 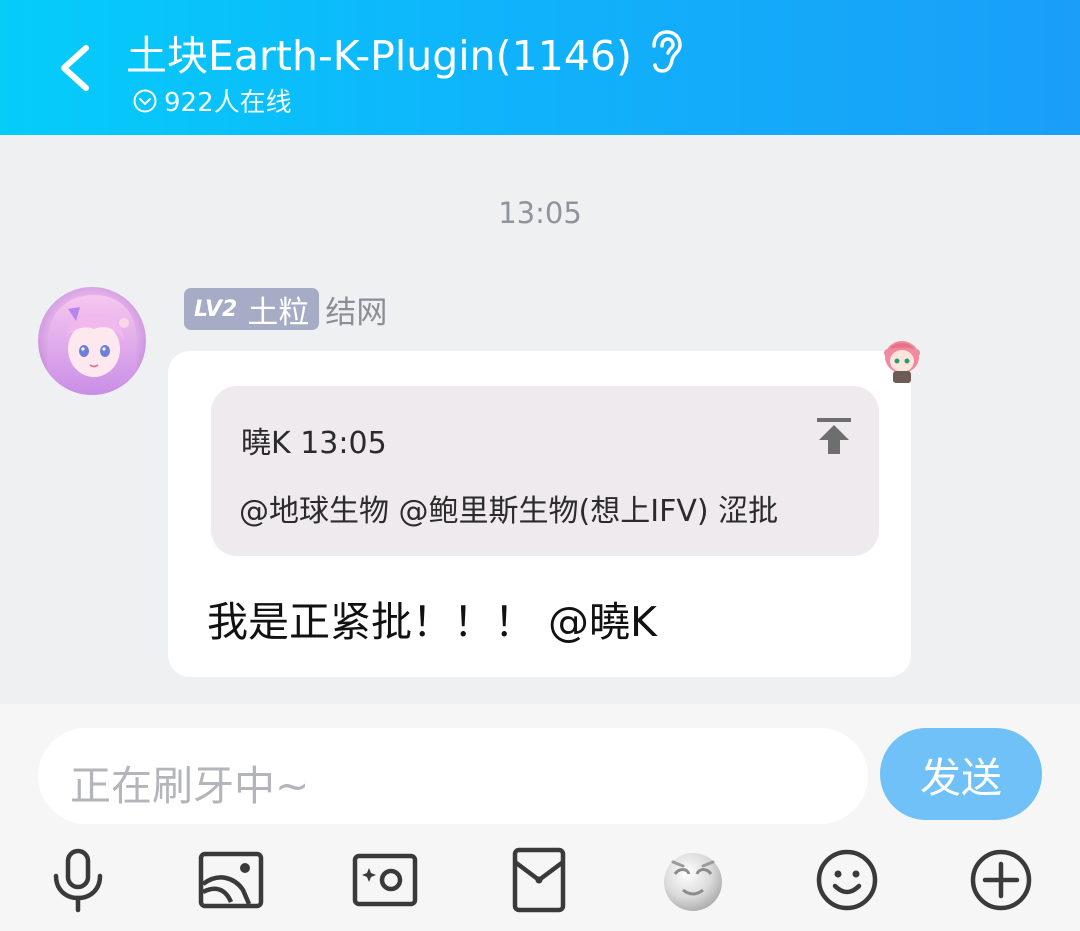 What do you see at coordinates (453, 776) in the screenshot?
I see `message-input: 正在刷牙中~` at bounding box center [453, 776].